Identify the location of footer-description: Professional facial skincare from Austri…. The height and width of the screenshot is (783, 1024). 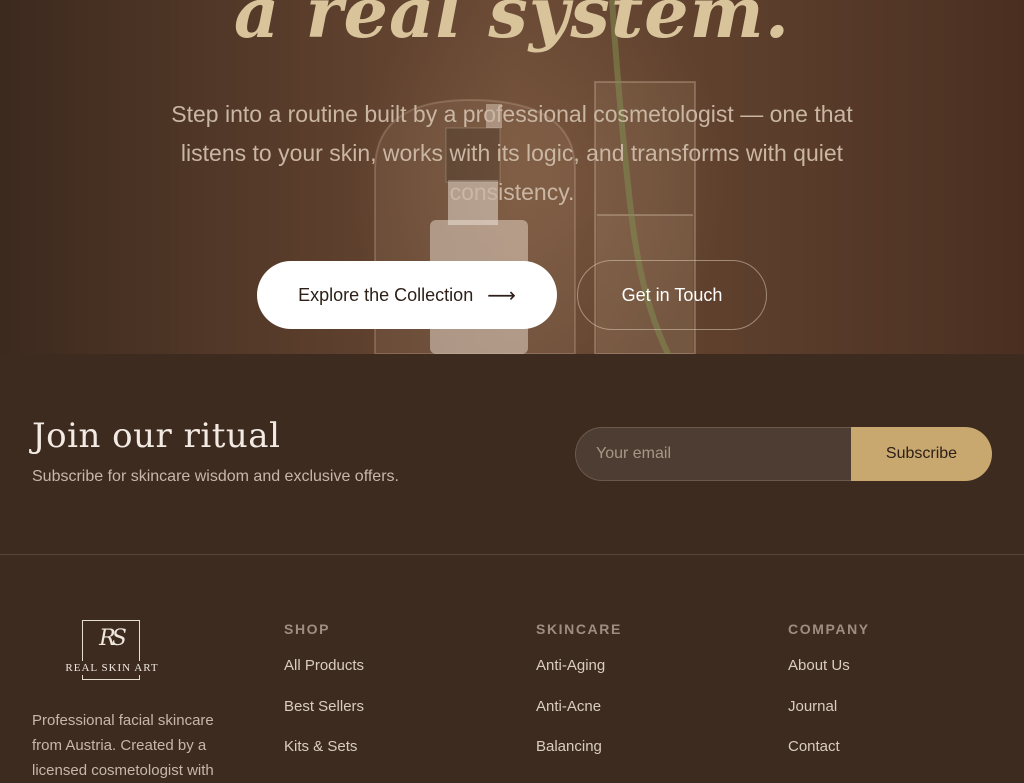
(123, 745).